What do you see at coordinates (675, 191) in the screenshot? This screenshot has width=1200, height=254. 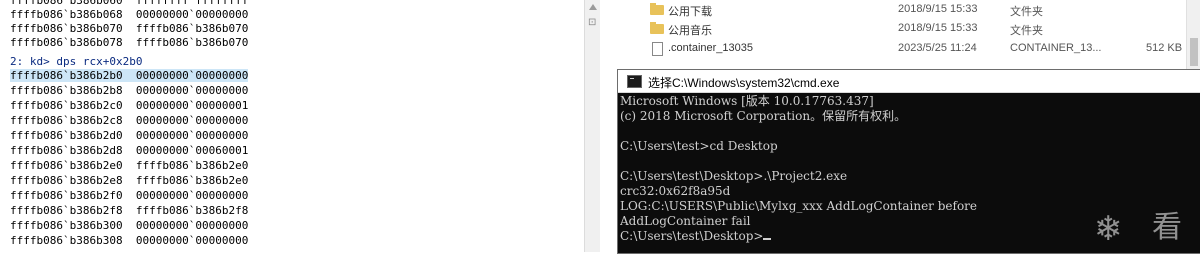 I see `console-line: crc32:0x62f8a95d` at bounding box center [675, 191].